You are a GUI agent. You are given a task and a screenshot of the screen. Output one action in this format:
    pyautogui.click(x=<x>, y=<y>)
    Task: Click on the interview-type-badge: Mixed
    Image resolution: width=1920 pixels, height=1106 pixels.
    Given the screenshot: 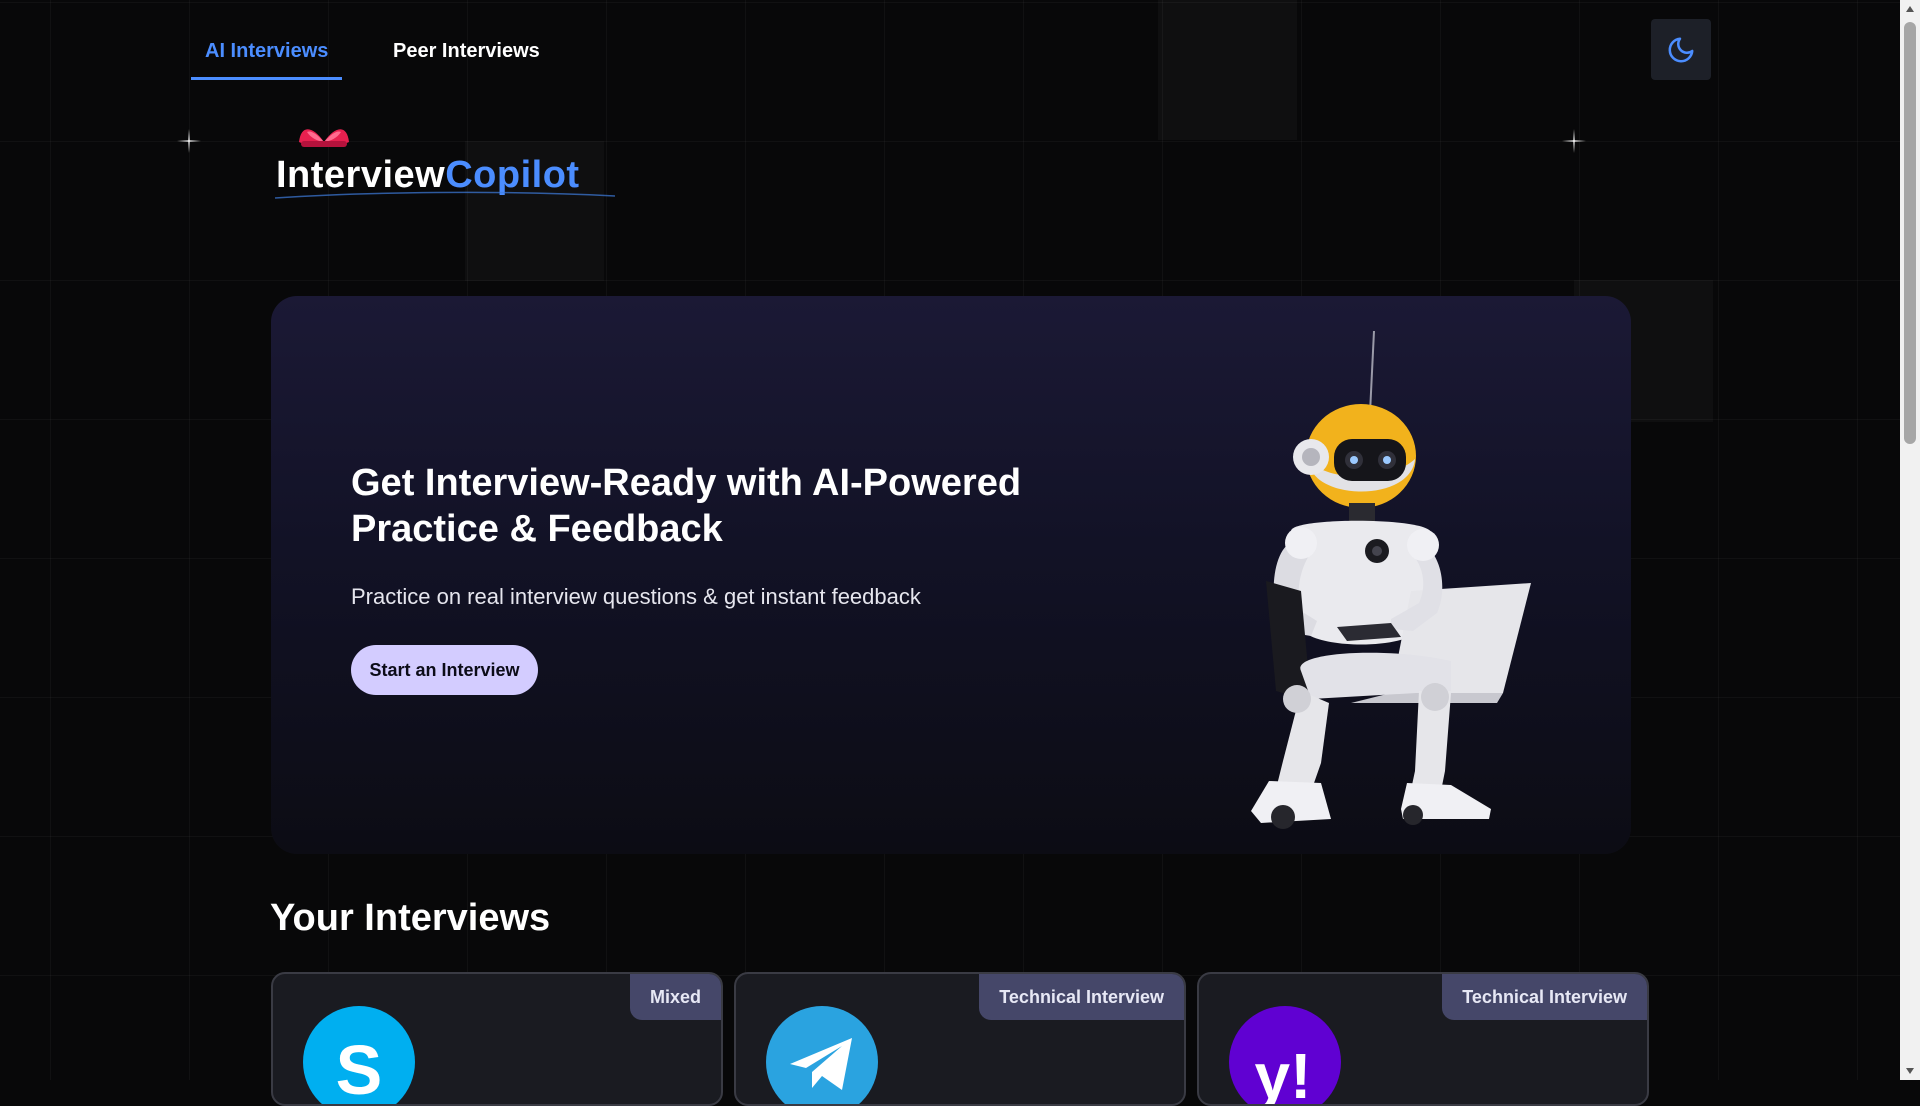 What is the action you would take?
    pyautogui.click(x=675, y=997)
    